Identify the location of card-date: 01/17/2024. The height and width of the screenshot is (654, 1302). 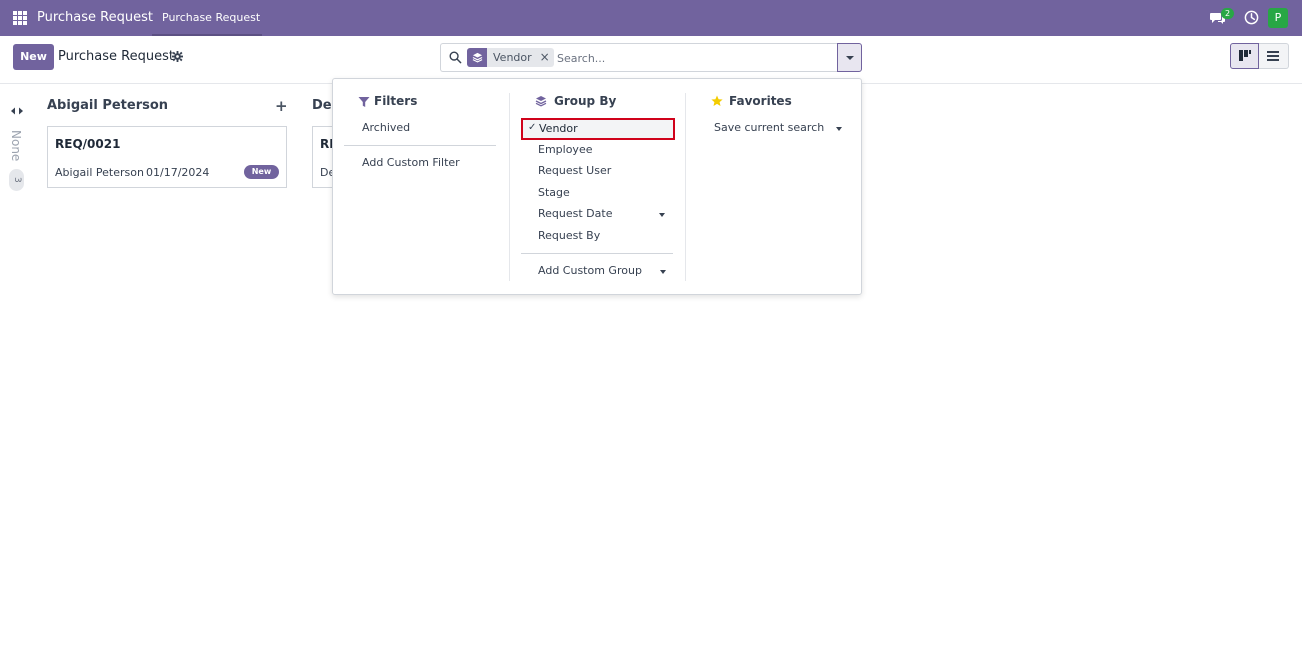
(178, 172).